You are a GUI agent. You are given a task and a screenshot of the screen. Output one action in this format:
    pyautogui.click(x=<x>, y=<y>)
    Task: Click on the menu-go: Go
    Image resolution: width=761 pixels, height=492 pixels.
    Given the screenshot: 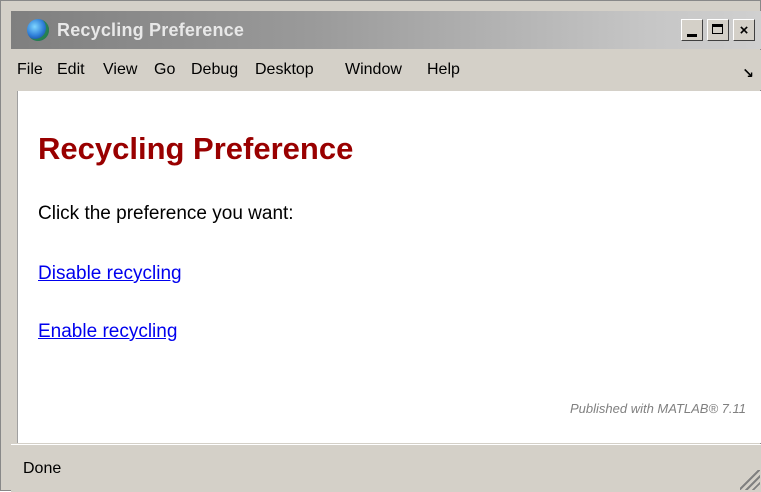 What is the action you would take?
    pyautogui.click(x=164, y=70)
    